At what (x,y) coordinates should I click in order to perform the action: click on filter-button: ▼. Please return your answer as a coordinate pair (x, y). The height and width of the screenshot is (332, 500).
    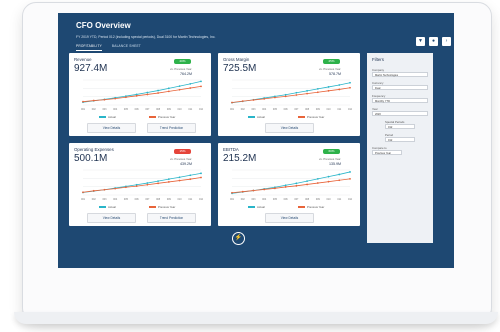
    Looking at the image, I should click on (420, 41).